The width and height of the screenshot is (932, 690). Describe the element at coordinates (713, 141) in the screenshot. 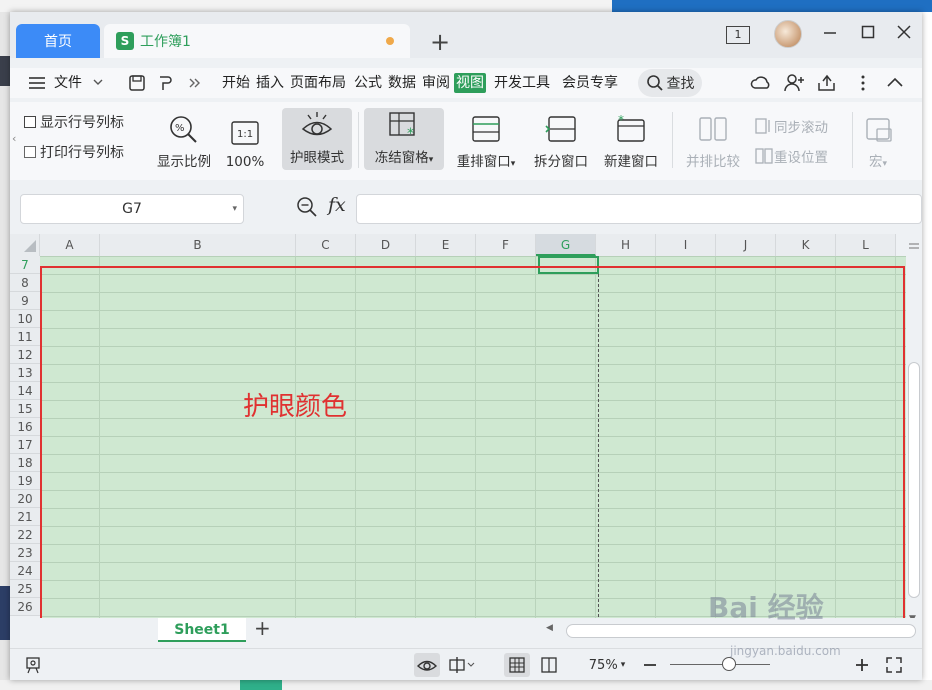

I see `side-by-side-button: 并排比较` at that location.